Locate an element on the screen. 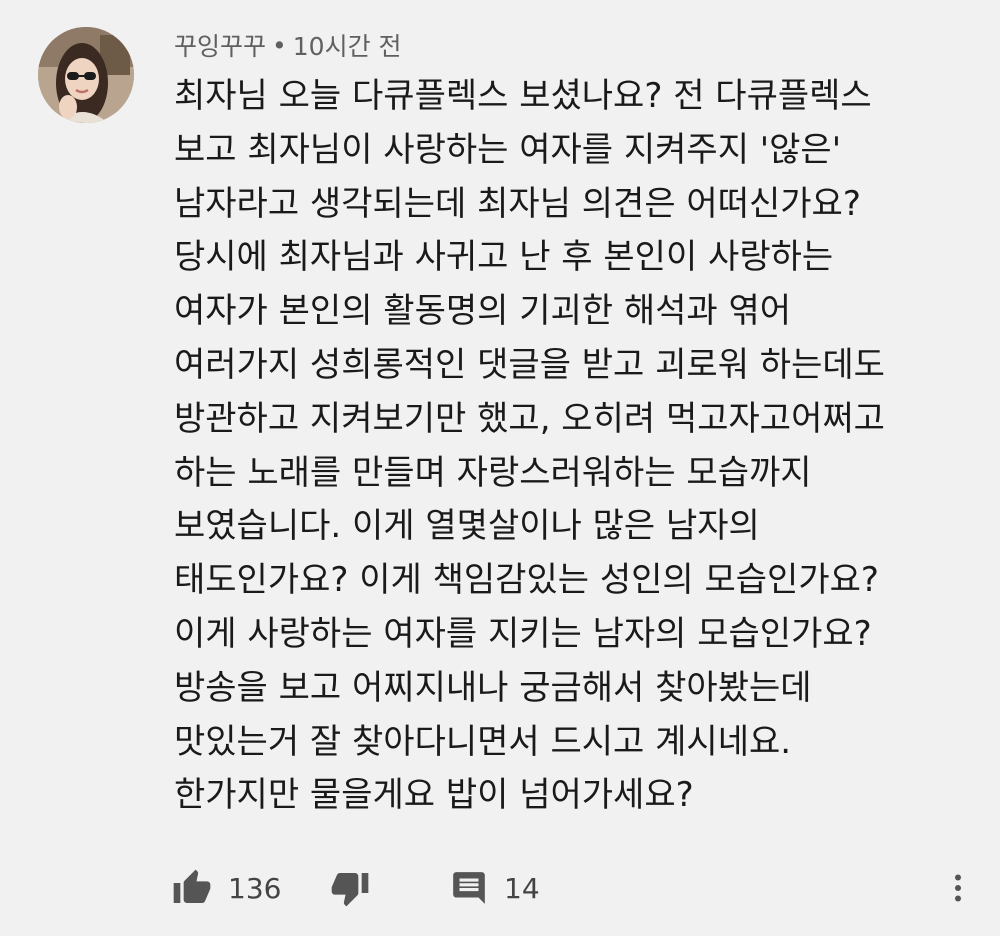 This screenshot has height=936, width=1000. comment-actions: 136 14 is located at coordinates (500, 888).